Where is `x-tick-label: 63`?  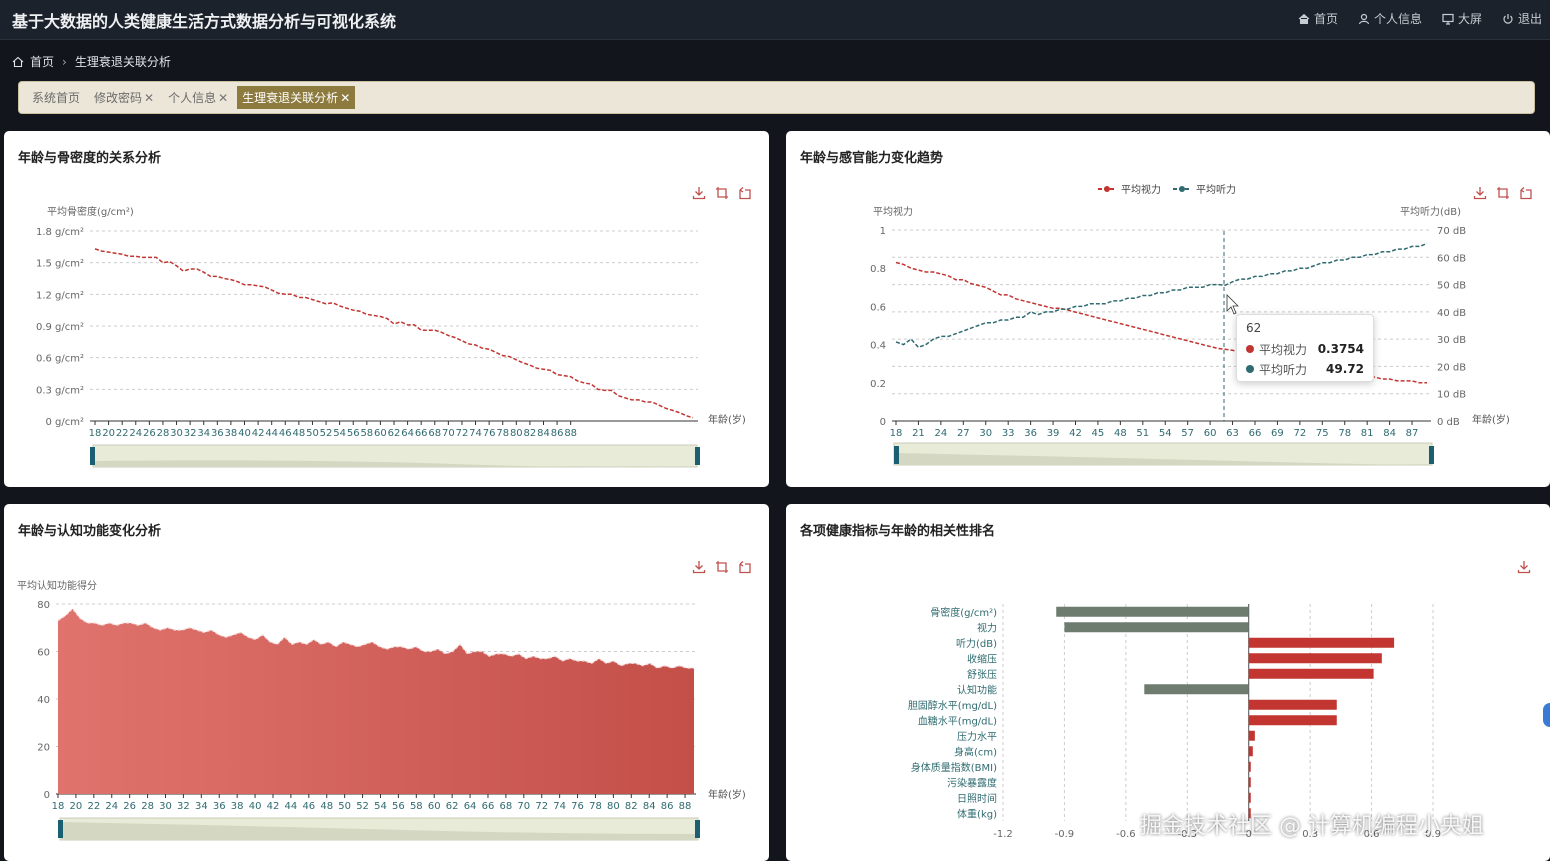
x-tick-label: 63 is located at coordinates (1232, 433).